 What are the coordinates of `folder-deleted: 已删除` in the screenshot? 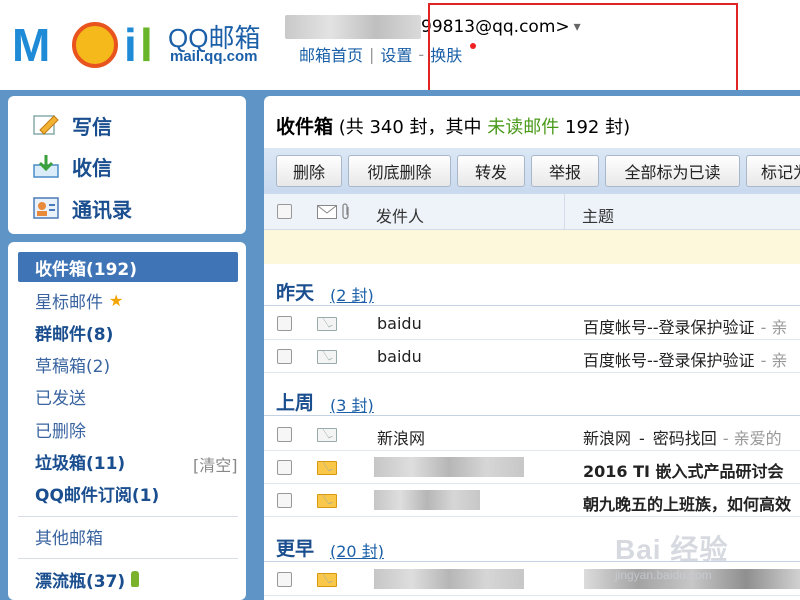 It's located at (60, 429).